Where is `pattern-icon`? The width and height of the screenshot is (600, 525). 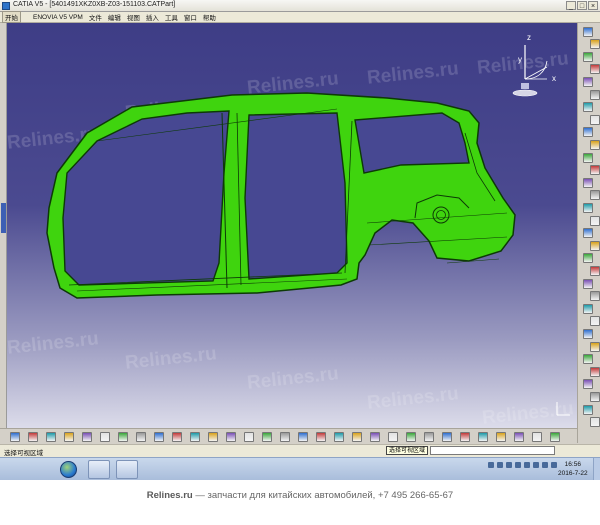
pattern-icon is located at coordinates (588, 384).